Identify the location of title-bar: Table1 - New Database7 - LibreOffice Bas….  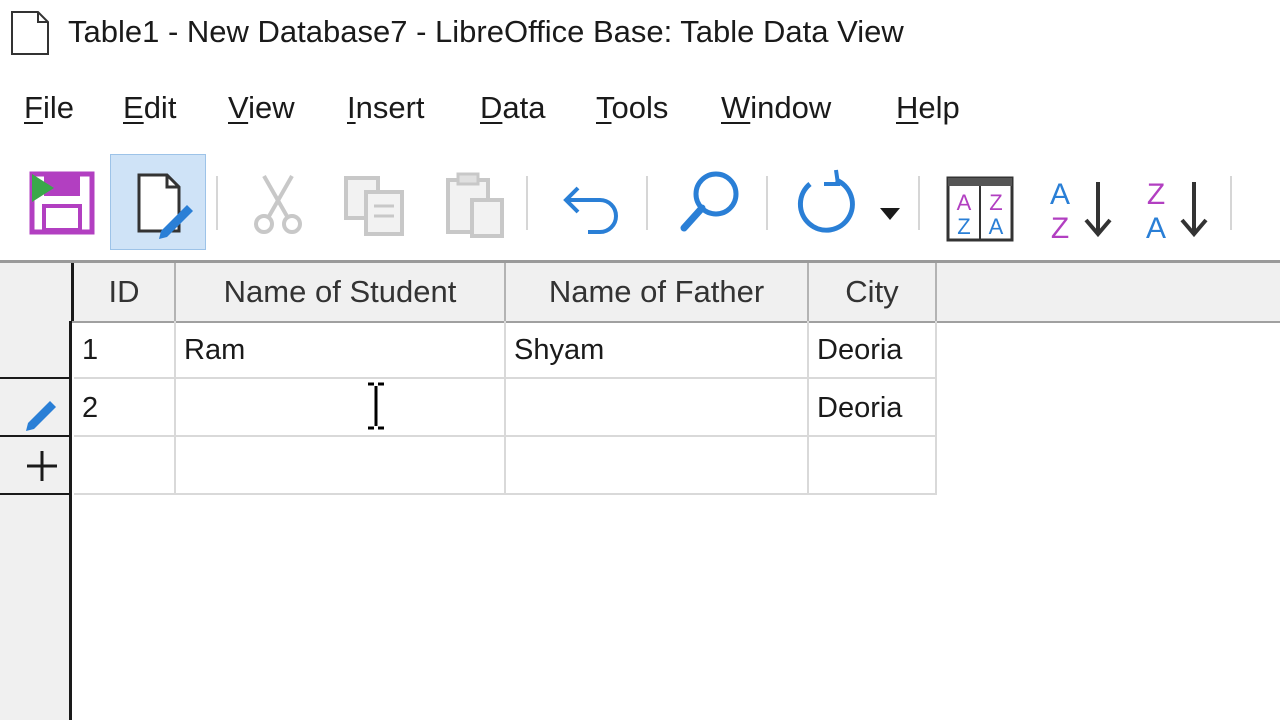
(640, 36).